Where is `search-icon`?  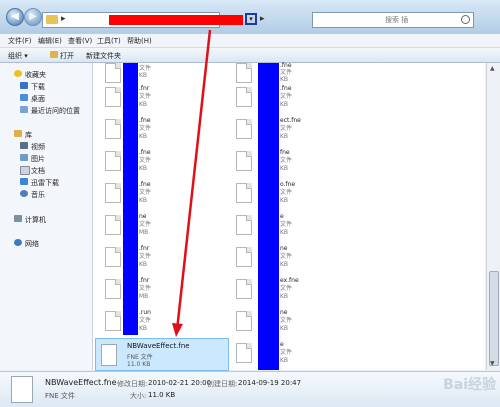 search-icon is located at coordinates (465, 19).